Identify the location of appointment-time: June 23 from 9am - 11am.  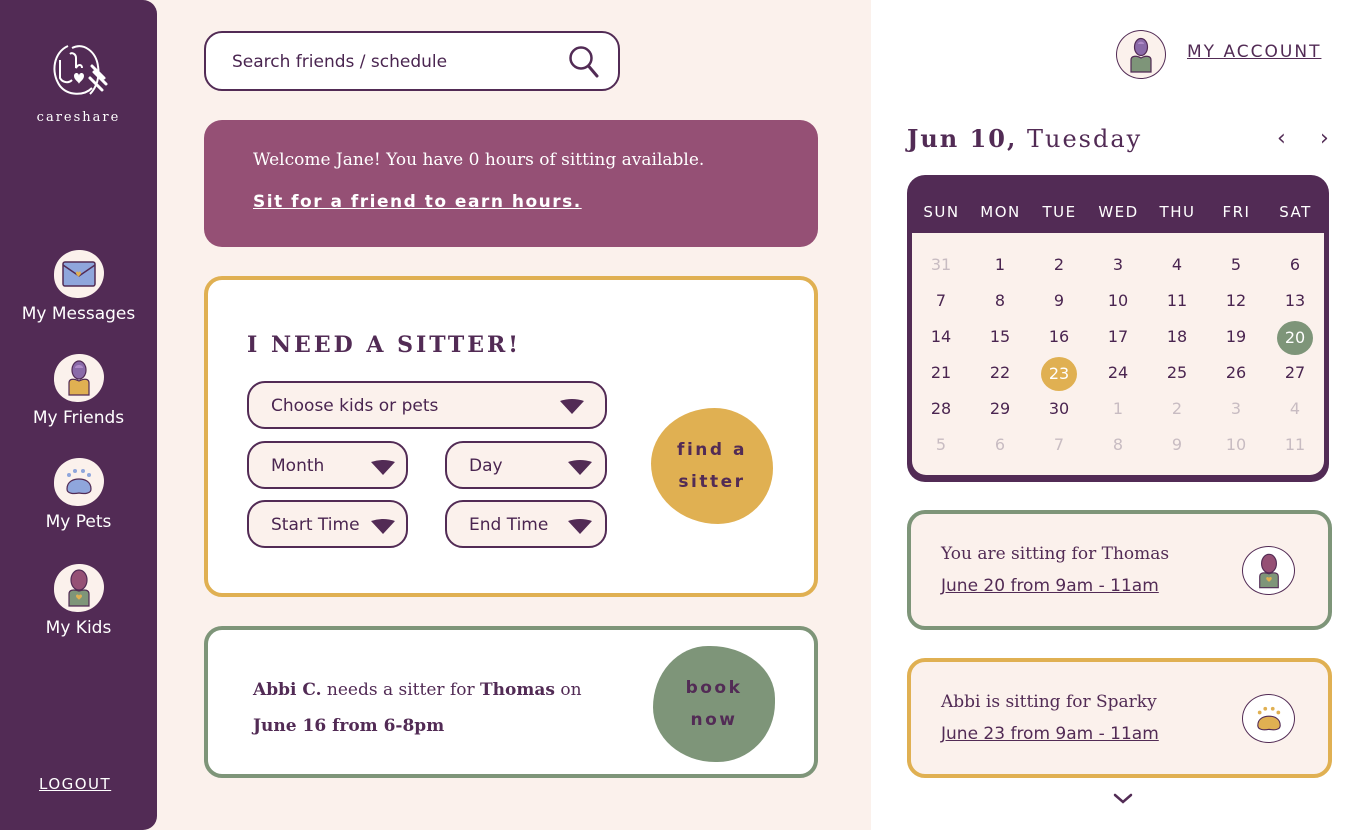
(1050, 734).